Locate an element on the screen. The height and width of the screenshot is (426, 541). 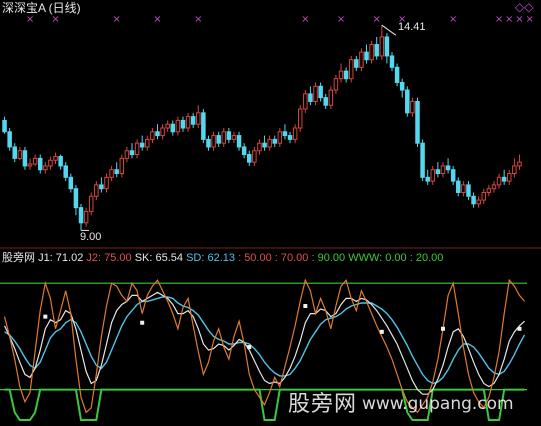
chart-title: 深深宝A (日线) is located at coordinates (41, 8).